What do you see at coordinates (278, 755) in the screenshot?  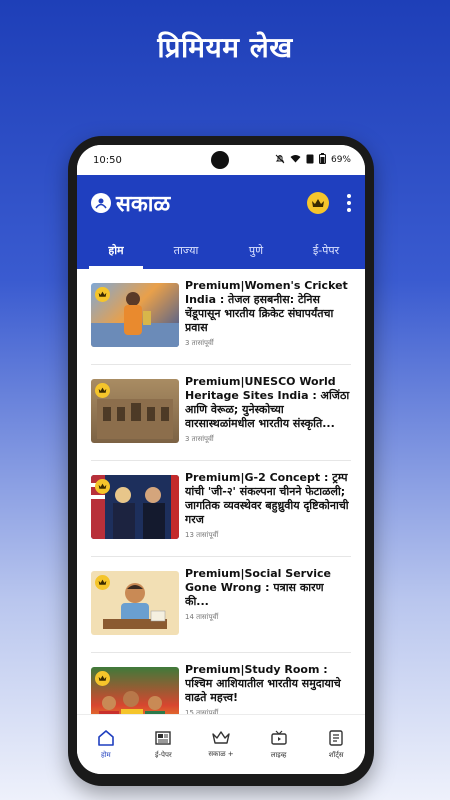 I see `nav-label: लाइव्ह` at bounding box center [278, 755].